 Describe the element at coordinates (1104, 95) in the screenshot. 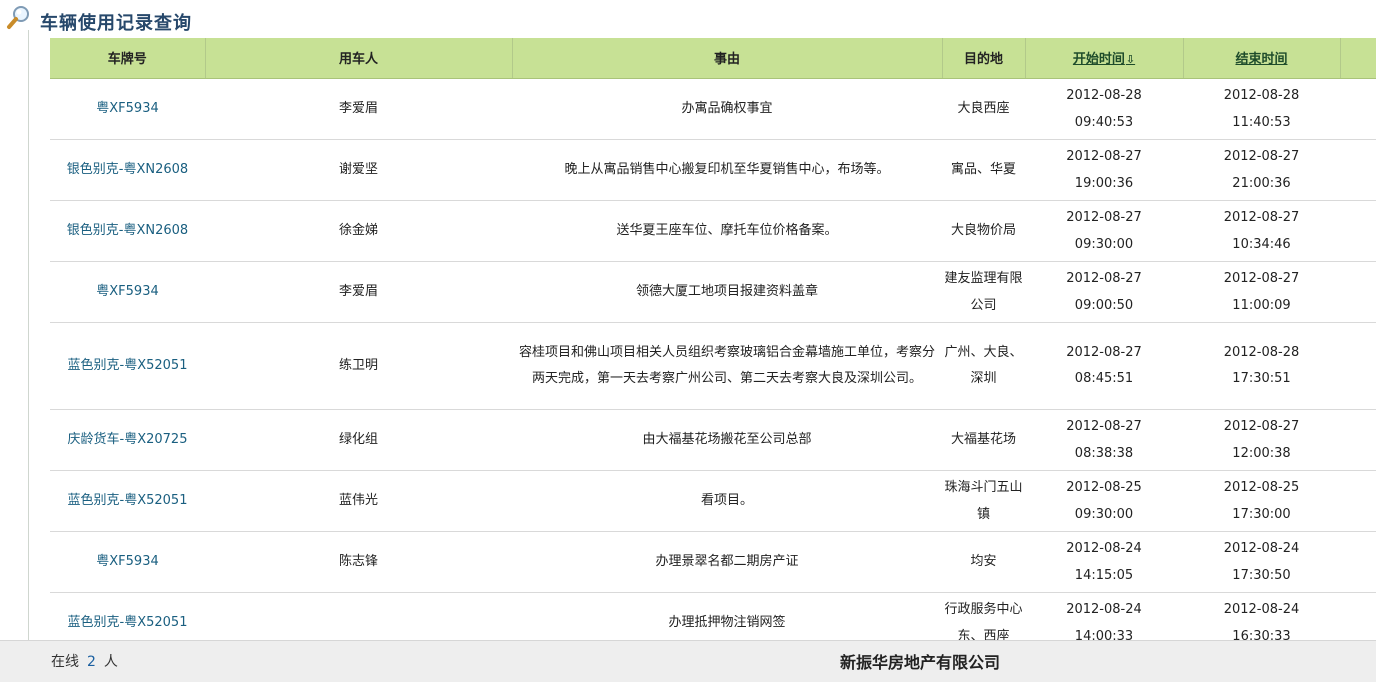

I see `start-date: 2012-08-28` at that location.